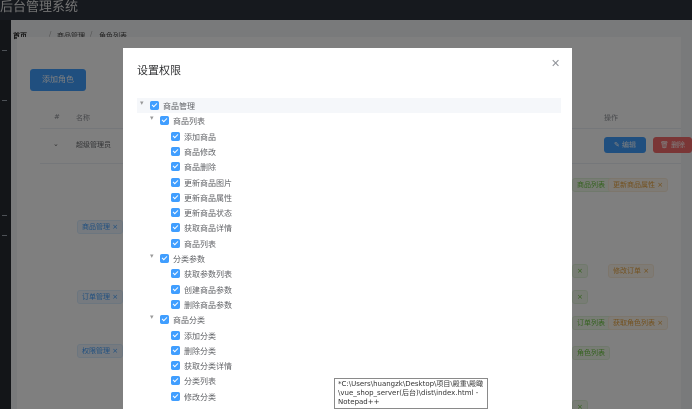  What do you see at coordinates (349, 182) in the screenshot?
I see `tree-node-level2: 更新商品图片` at bounding box center [349, 182].